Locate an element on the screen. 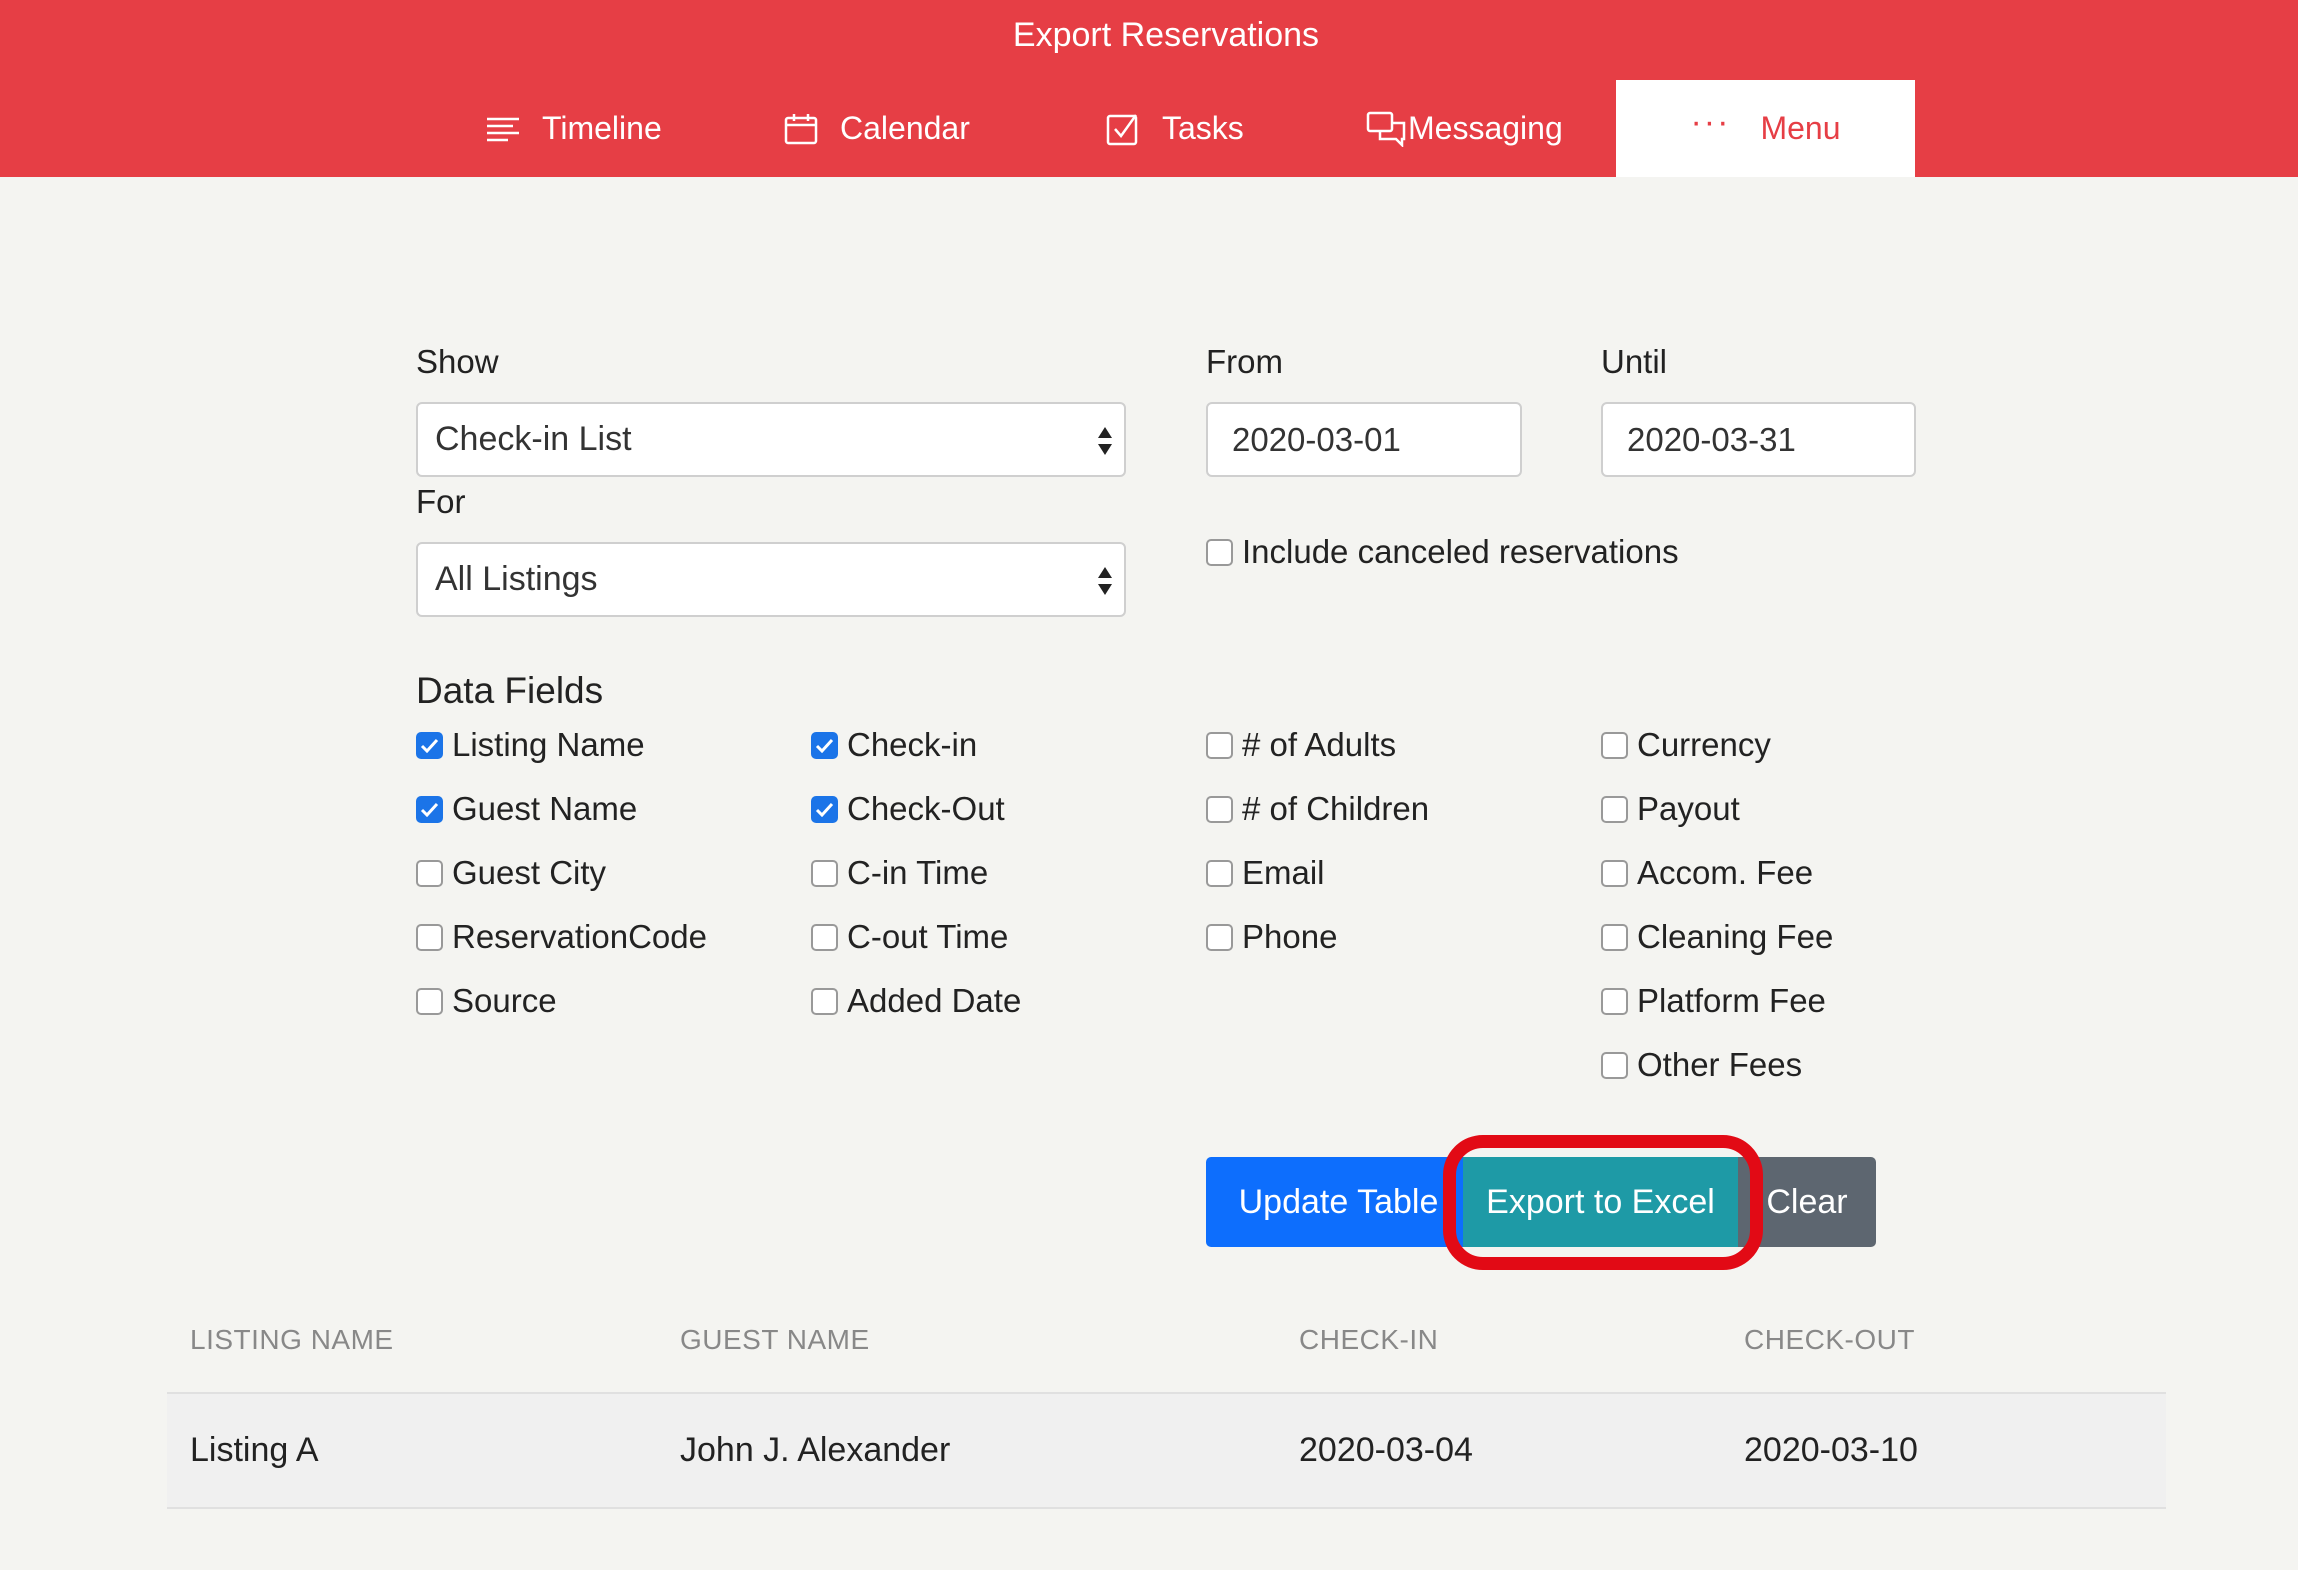 This screenshot has width=2298, height=1570. clear-button: Clear is located at coordinates (1807, 1202).